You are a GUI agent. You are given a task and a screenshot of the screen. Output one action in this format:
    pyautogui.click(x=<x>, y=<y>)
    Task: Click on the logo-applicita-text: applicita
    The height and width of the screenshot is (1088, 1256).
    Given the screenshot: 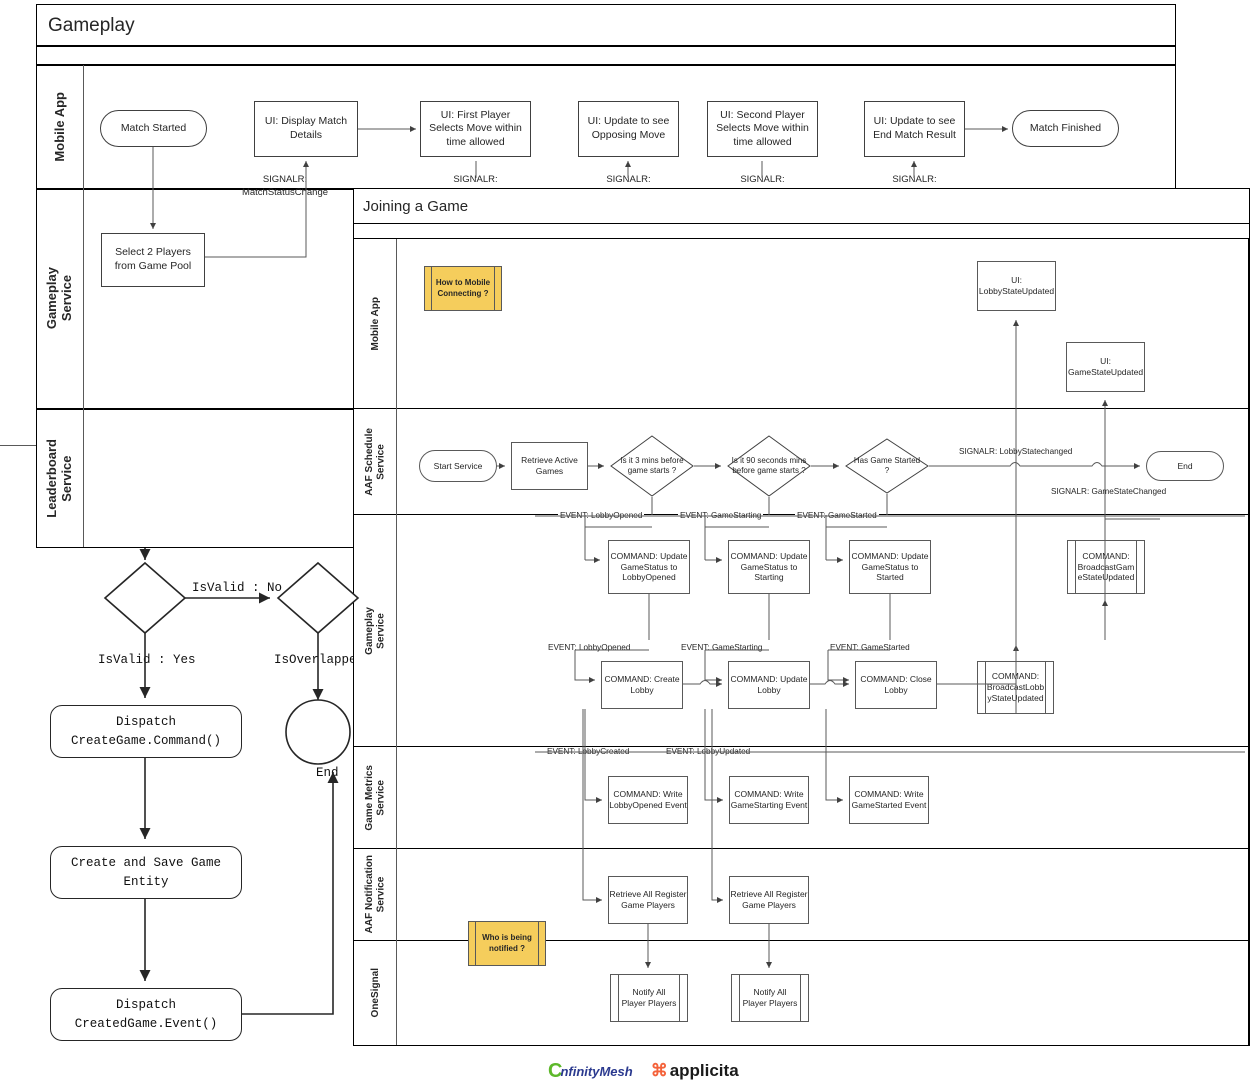 What is the action you would take?
    pyautogui.click(x=704, y=1070)
    